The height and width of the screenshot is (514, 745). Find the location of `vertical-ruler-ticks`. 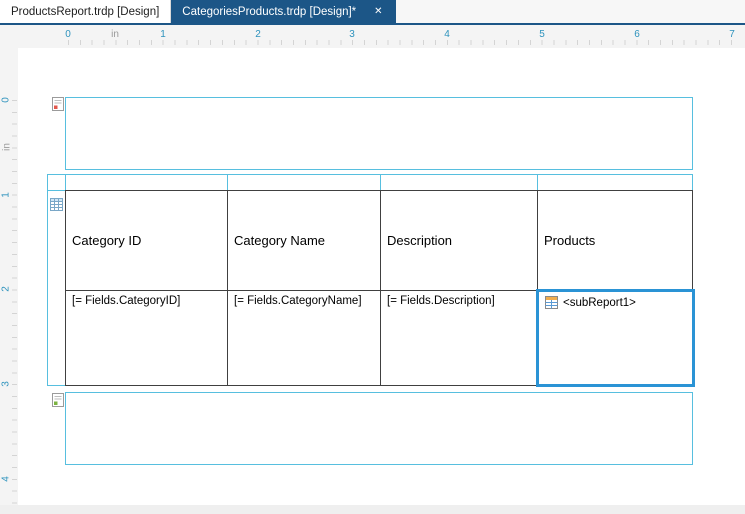

vertical-ruler-ticks is located at coordinates (14, 306).